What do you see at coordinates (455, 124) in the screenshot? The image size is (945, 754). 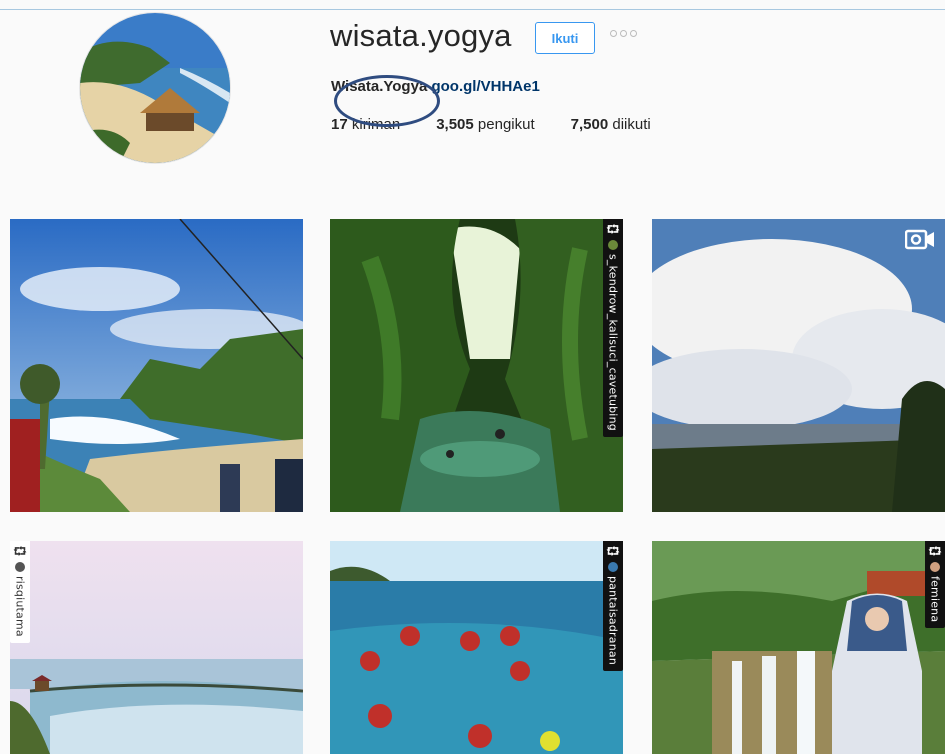 I see `followers-count: 3,505` at bounding box center [455, 124].